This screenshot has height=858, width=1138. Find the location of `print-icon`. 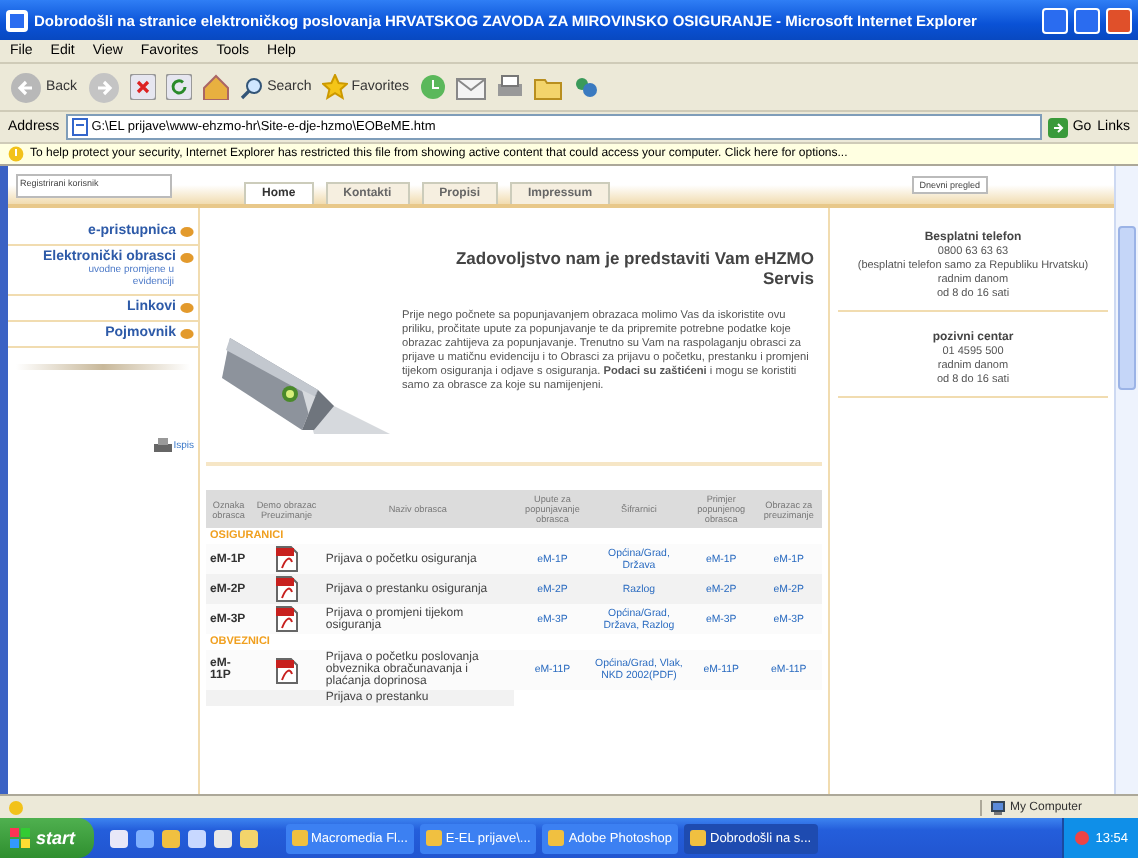

print-icon is located at coordinates (509, 87).